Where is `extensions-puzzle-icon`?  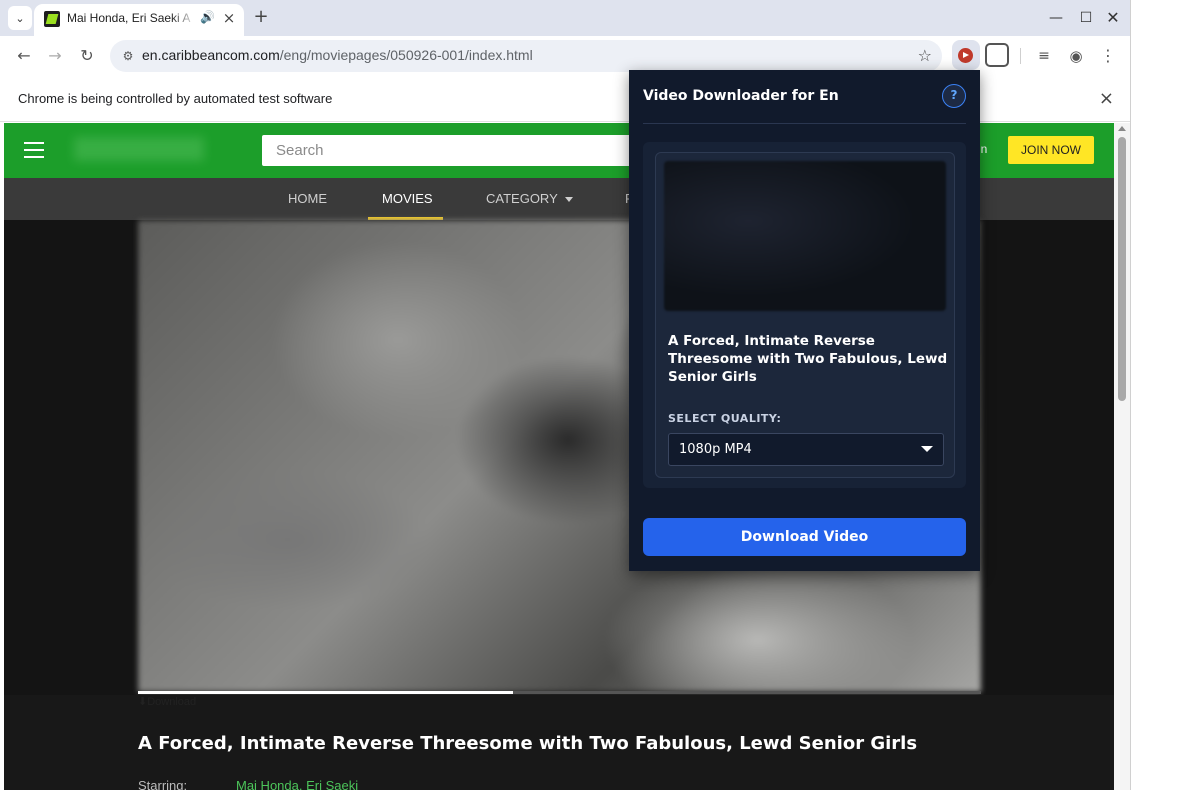
extensions-puzzle-icon is located at coordinates (997, 55).